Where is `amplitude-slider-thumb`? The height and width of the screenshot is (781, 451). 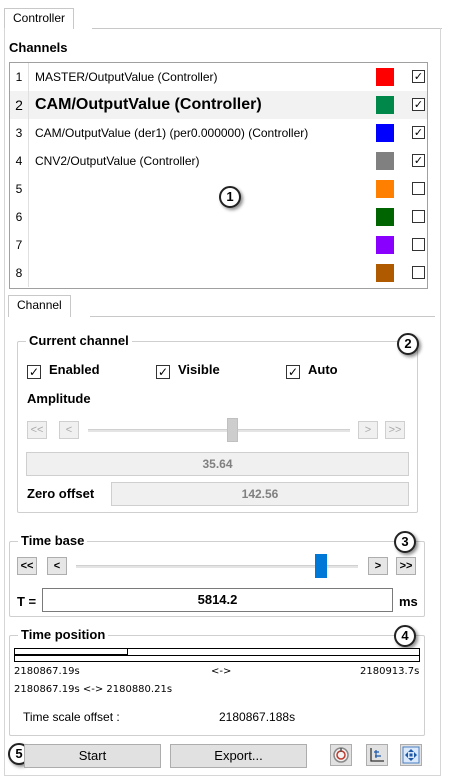
amplitude-slider-thumb is located at coordinates (232, 430).